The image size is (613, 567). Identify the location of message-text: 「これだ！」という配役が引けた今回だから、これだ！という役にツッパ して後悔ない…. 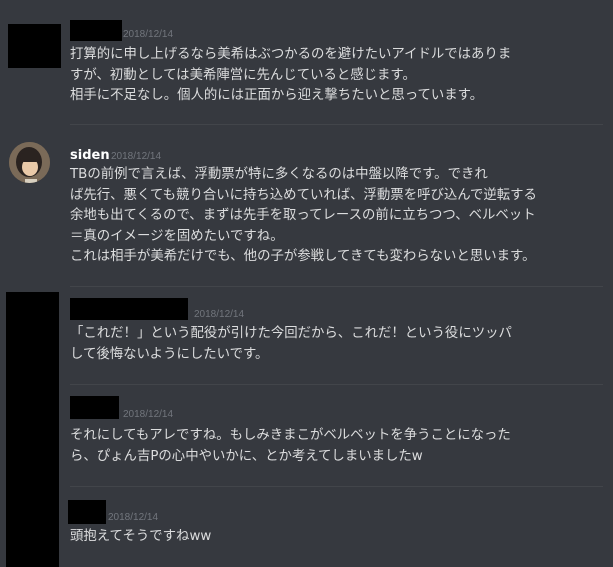
(291, 344).